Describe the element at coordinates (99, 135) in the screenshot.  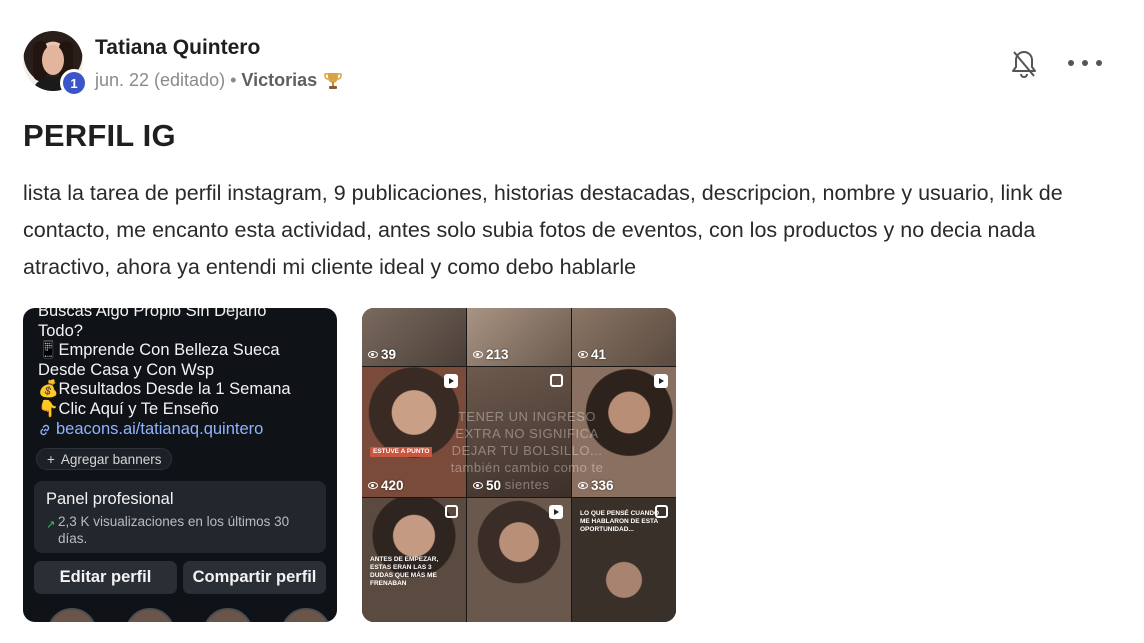
I see `post-title: PERFIL IG` at that location.